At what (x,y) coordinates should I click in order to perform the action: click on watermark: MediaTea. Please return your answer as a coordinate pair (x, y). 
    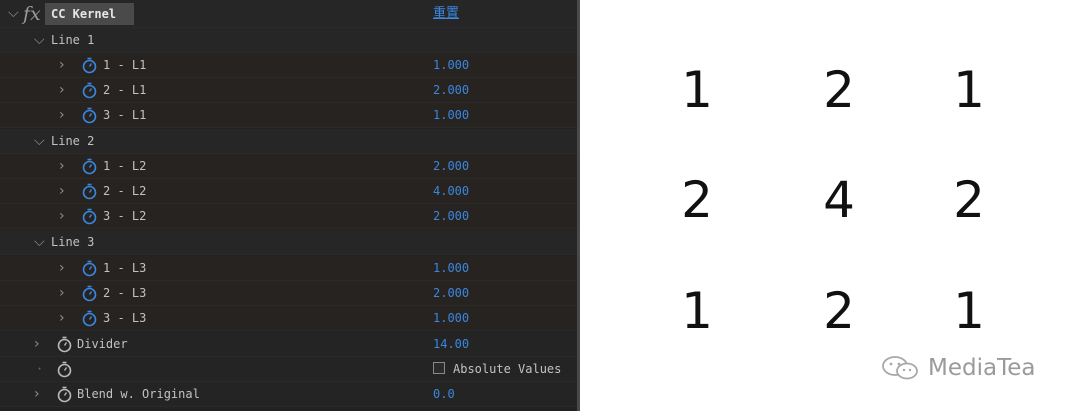
    Looking at the image, I should click on (965, 368).